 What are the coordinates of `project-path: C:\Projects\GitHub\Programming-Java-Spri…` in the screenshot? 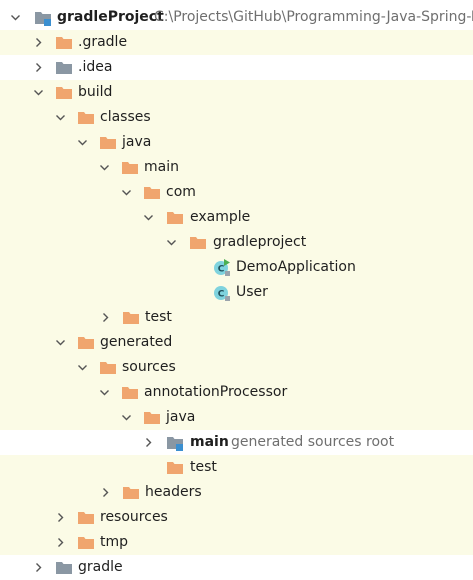 It's located at (313, 17).